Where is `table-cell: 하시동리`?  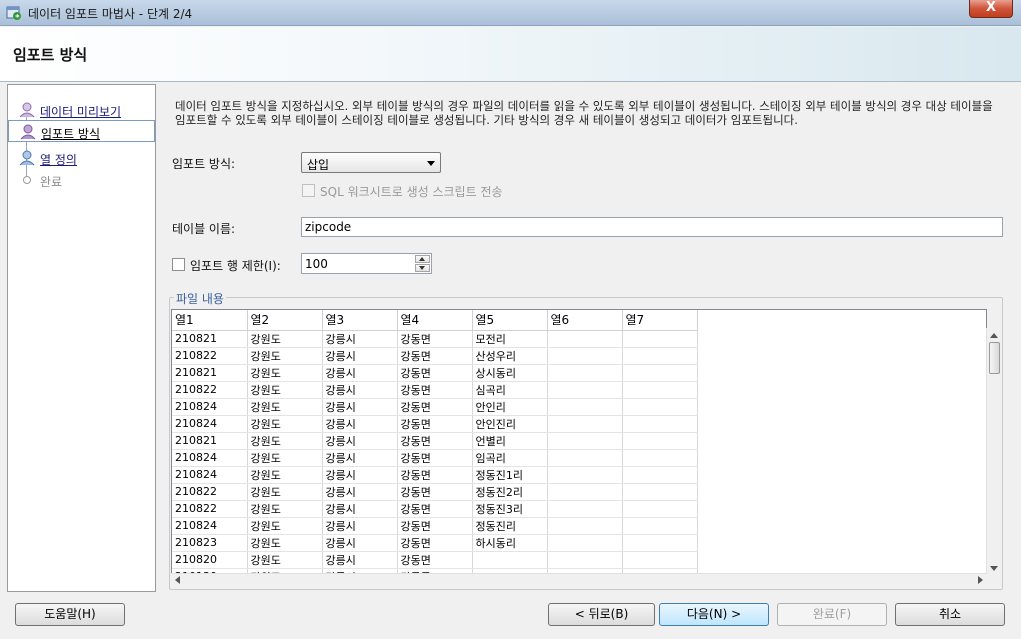 table-cell: 하시동리 is located at coordinates (510, 543).